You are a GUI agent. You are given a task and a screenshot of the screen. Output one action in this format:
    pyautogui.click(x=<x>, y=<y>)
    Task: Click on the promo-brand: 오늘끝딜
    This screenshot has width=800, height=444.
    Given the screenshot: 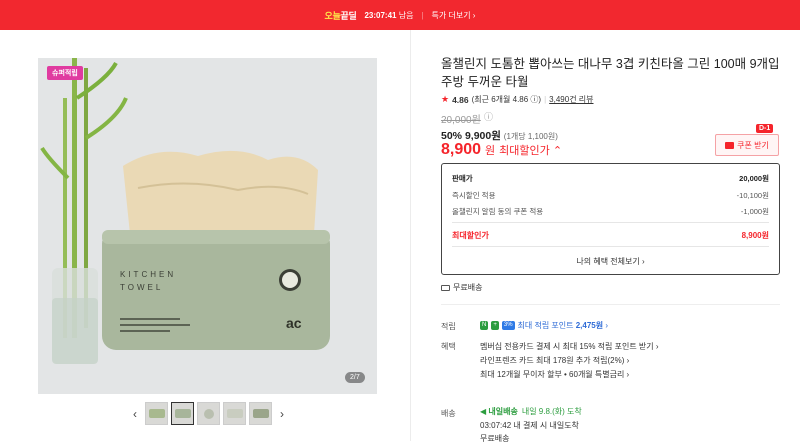 What is the action you would take?
    pyautogui.click(x=340, y=15)
    